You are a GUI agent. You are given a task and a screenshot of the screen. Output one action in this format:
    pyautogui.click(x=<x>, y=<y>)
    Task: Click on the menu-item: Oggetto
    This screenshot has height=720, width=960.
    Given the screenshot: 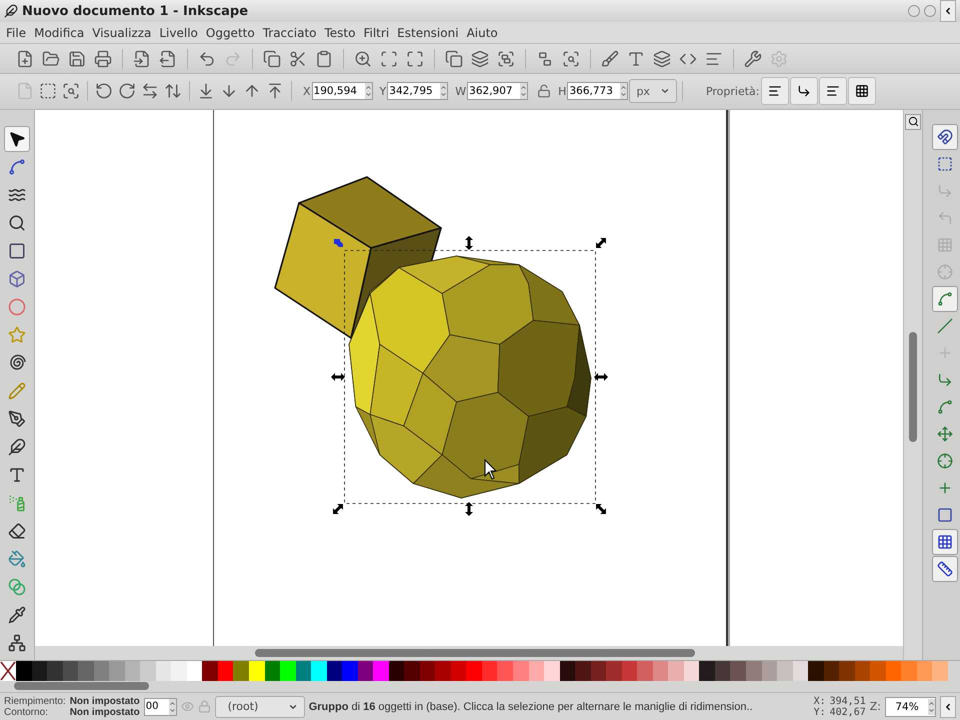 What is the action you would take?
    pyautogui.click(x=230, y=33)
    